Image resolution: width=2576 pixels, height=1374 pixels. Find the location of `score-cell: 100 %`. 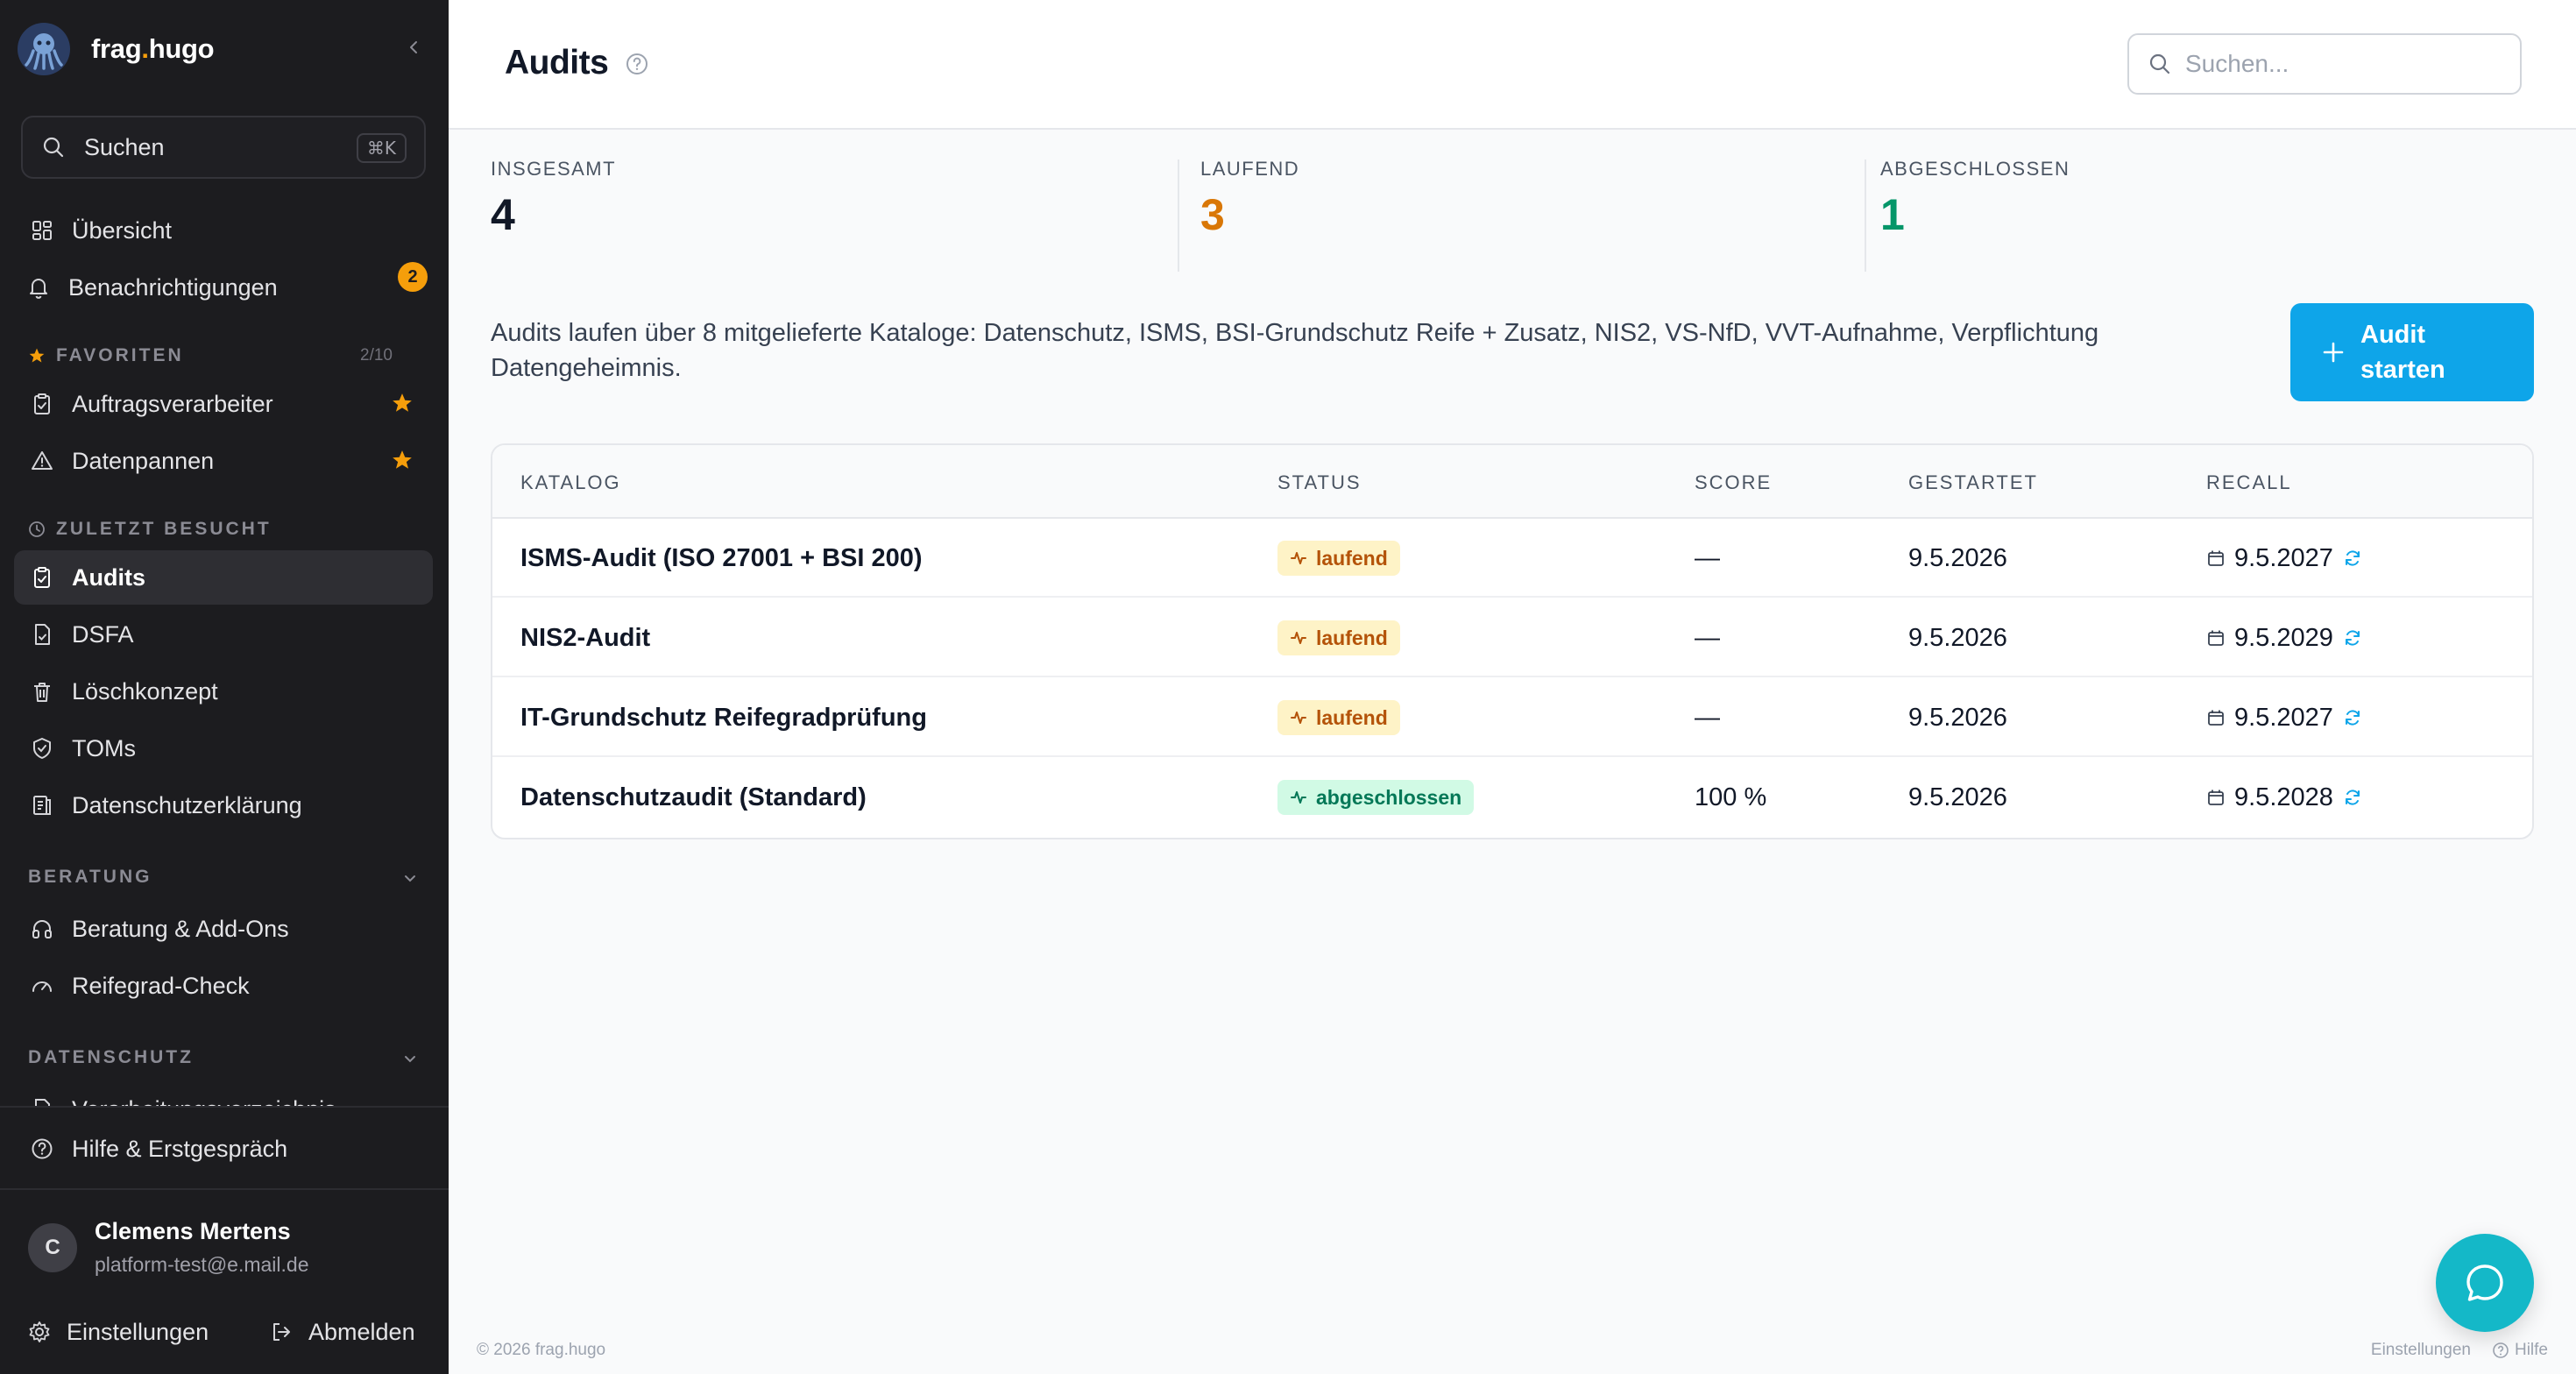

score-cell: 100 % is located at coordinates (1731, 797).